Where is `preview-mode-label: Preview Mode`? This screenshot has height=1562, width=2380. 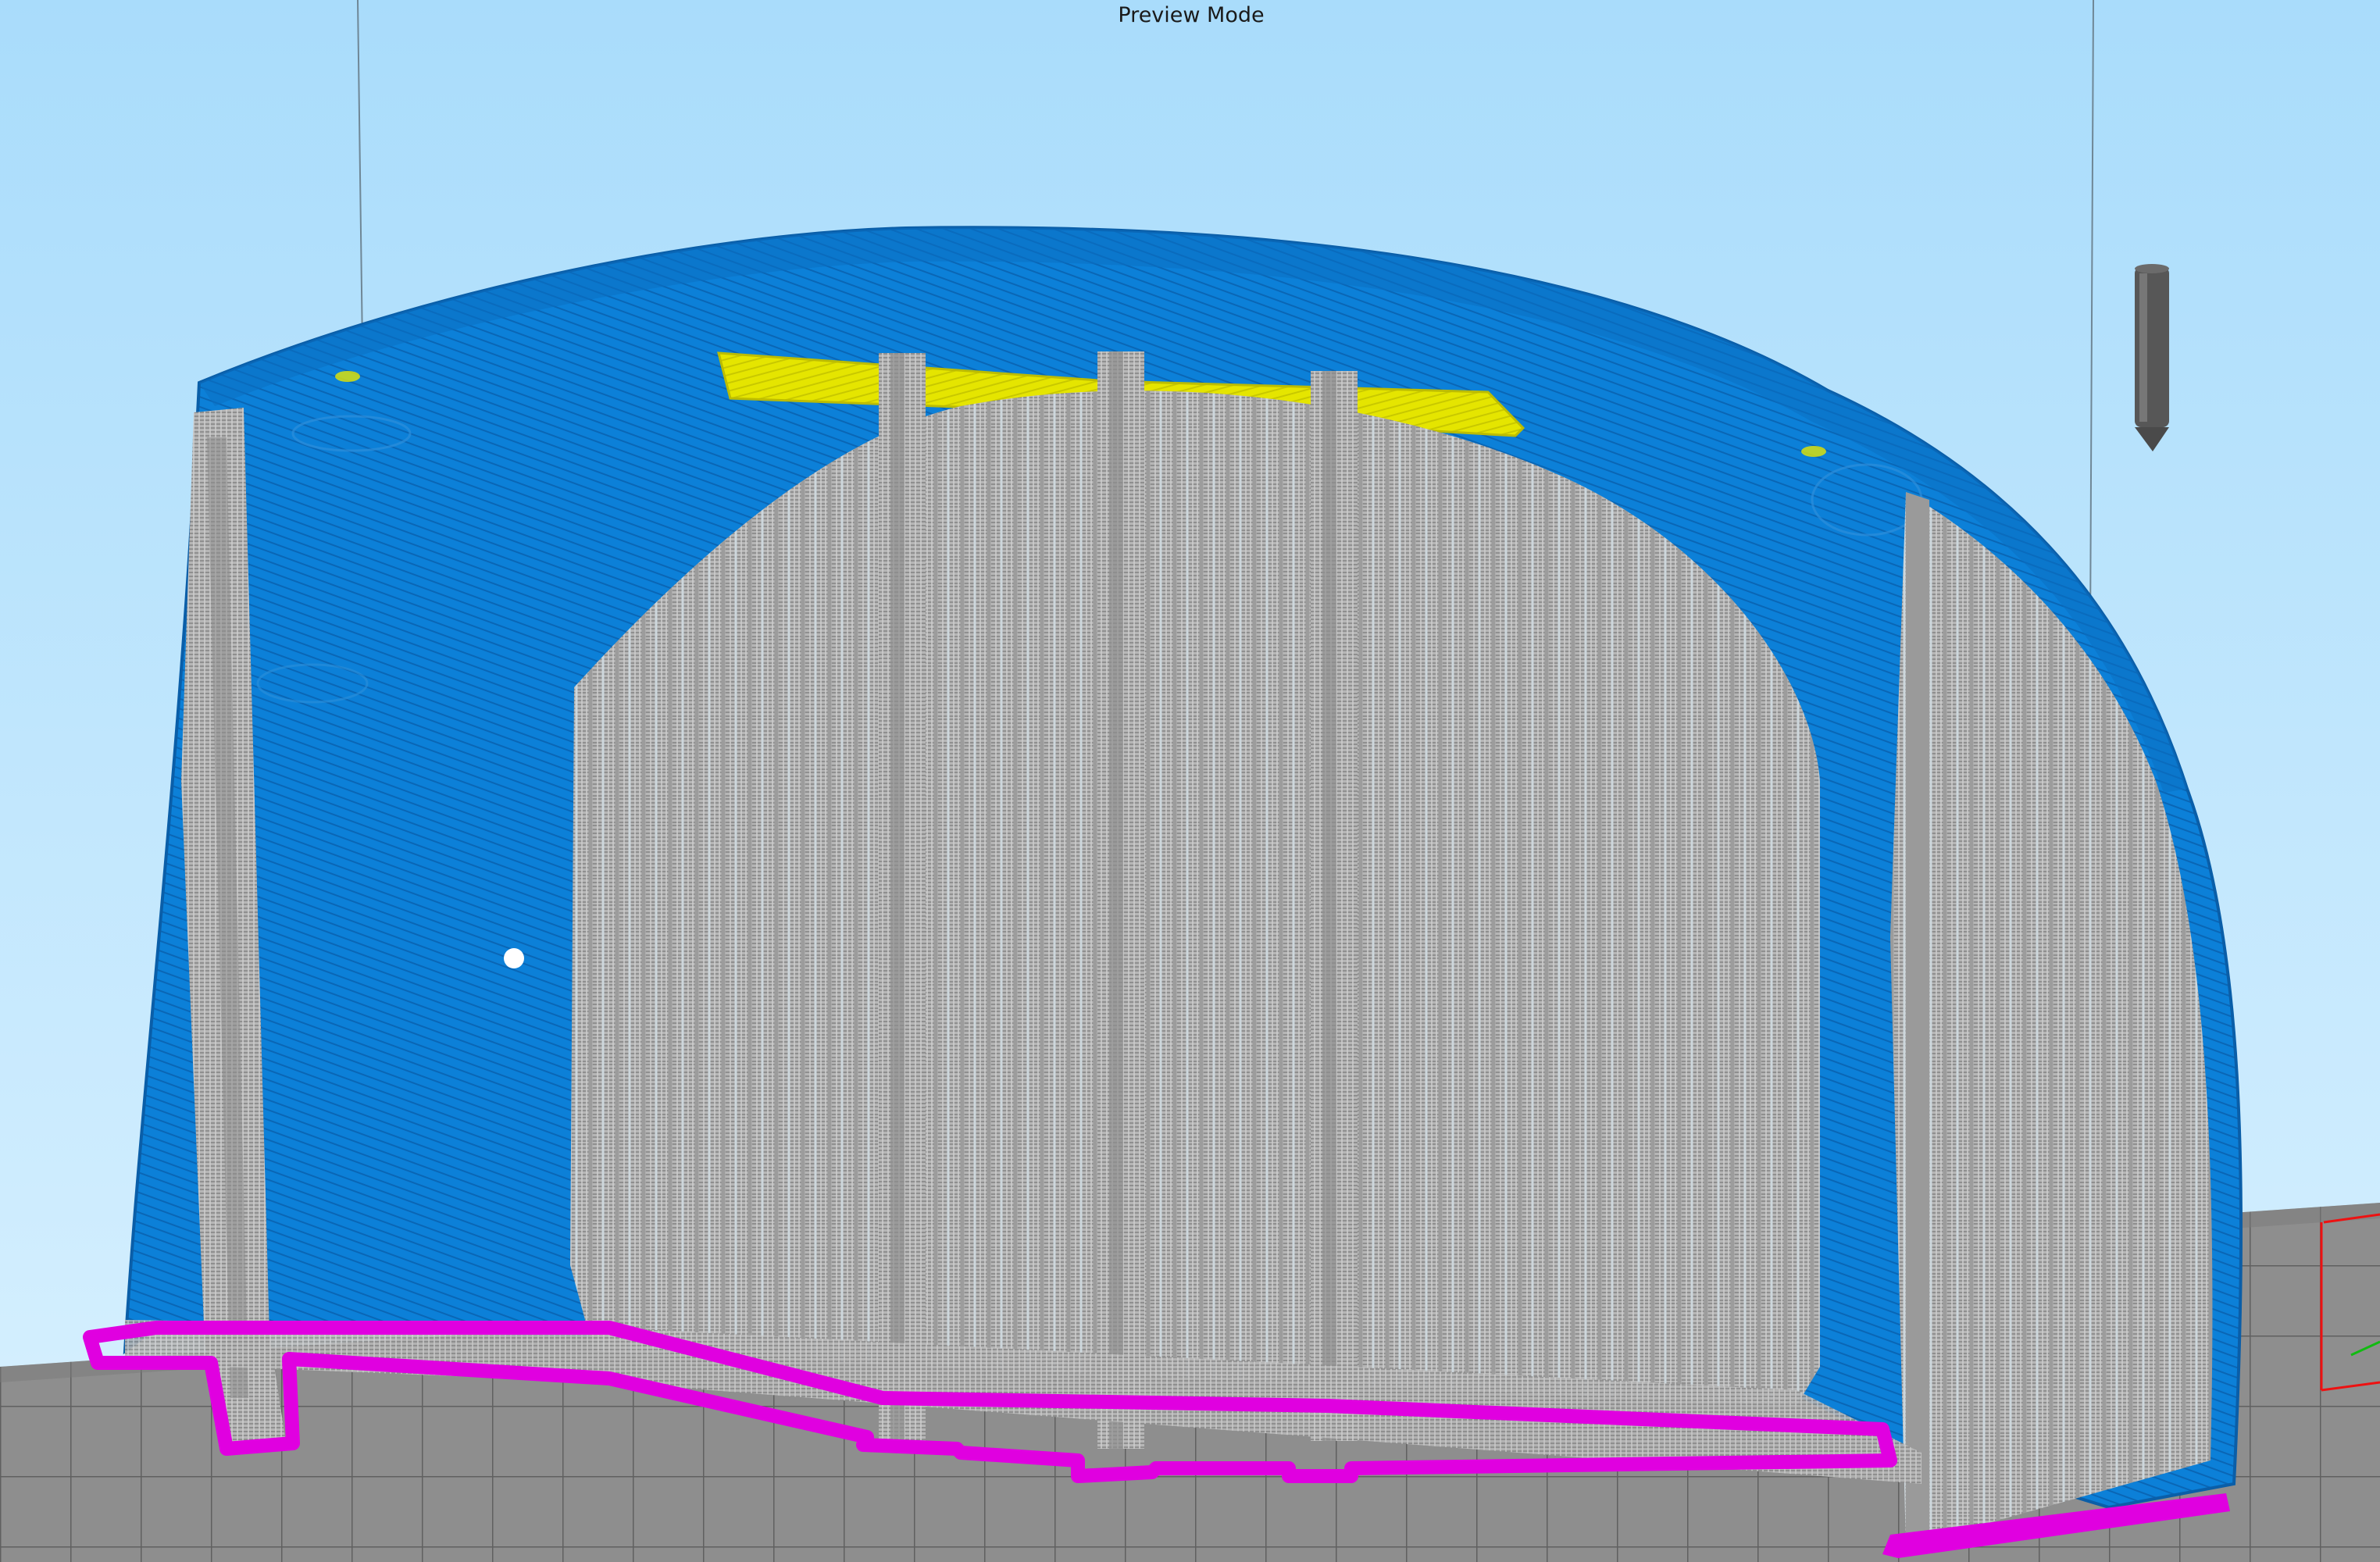
preview-mode-label: Preview Mode is located at coordinates (1191, 15).